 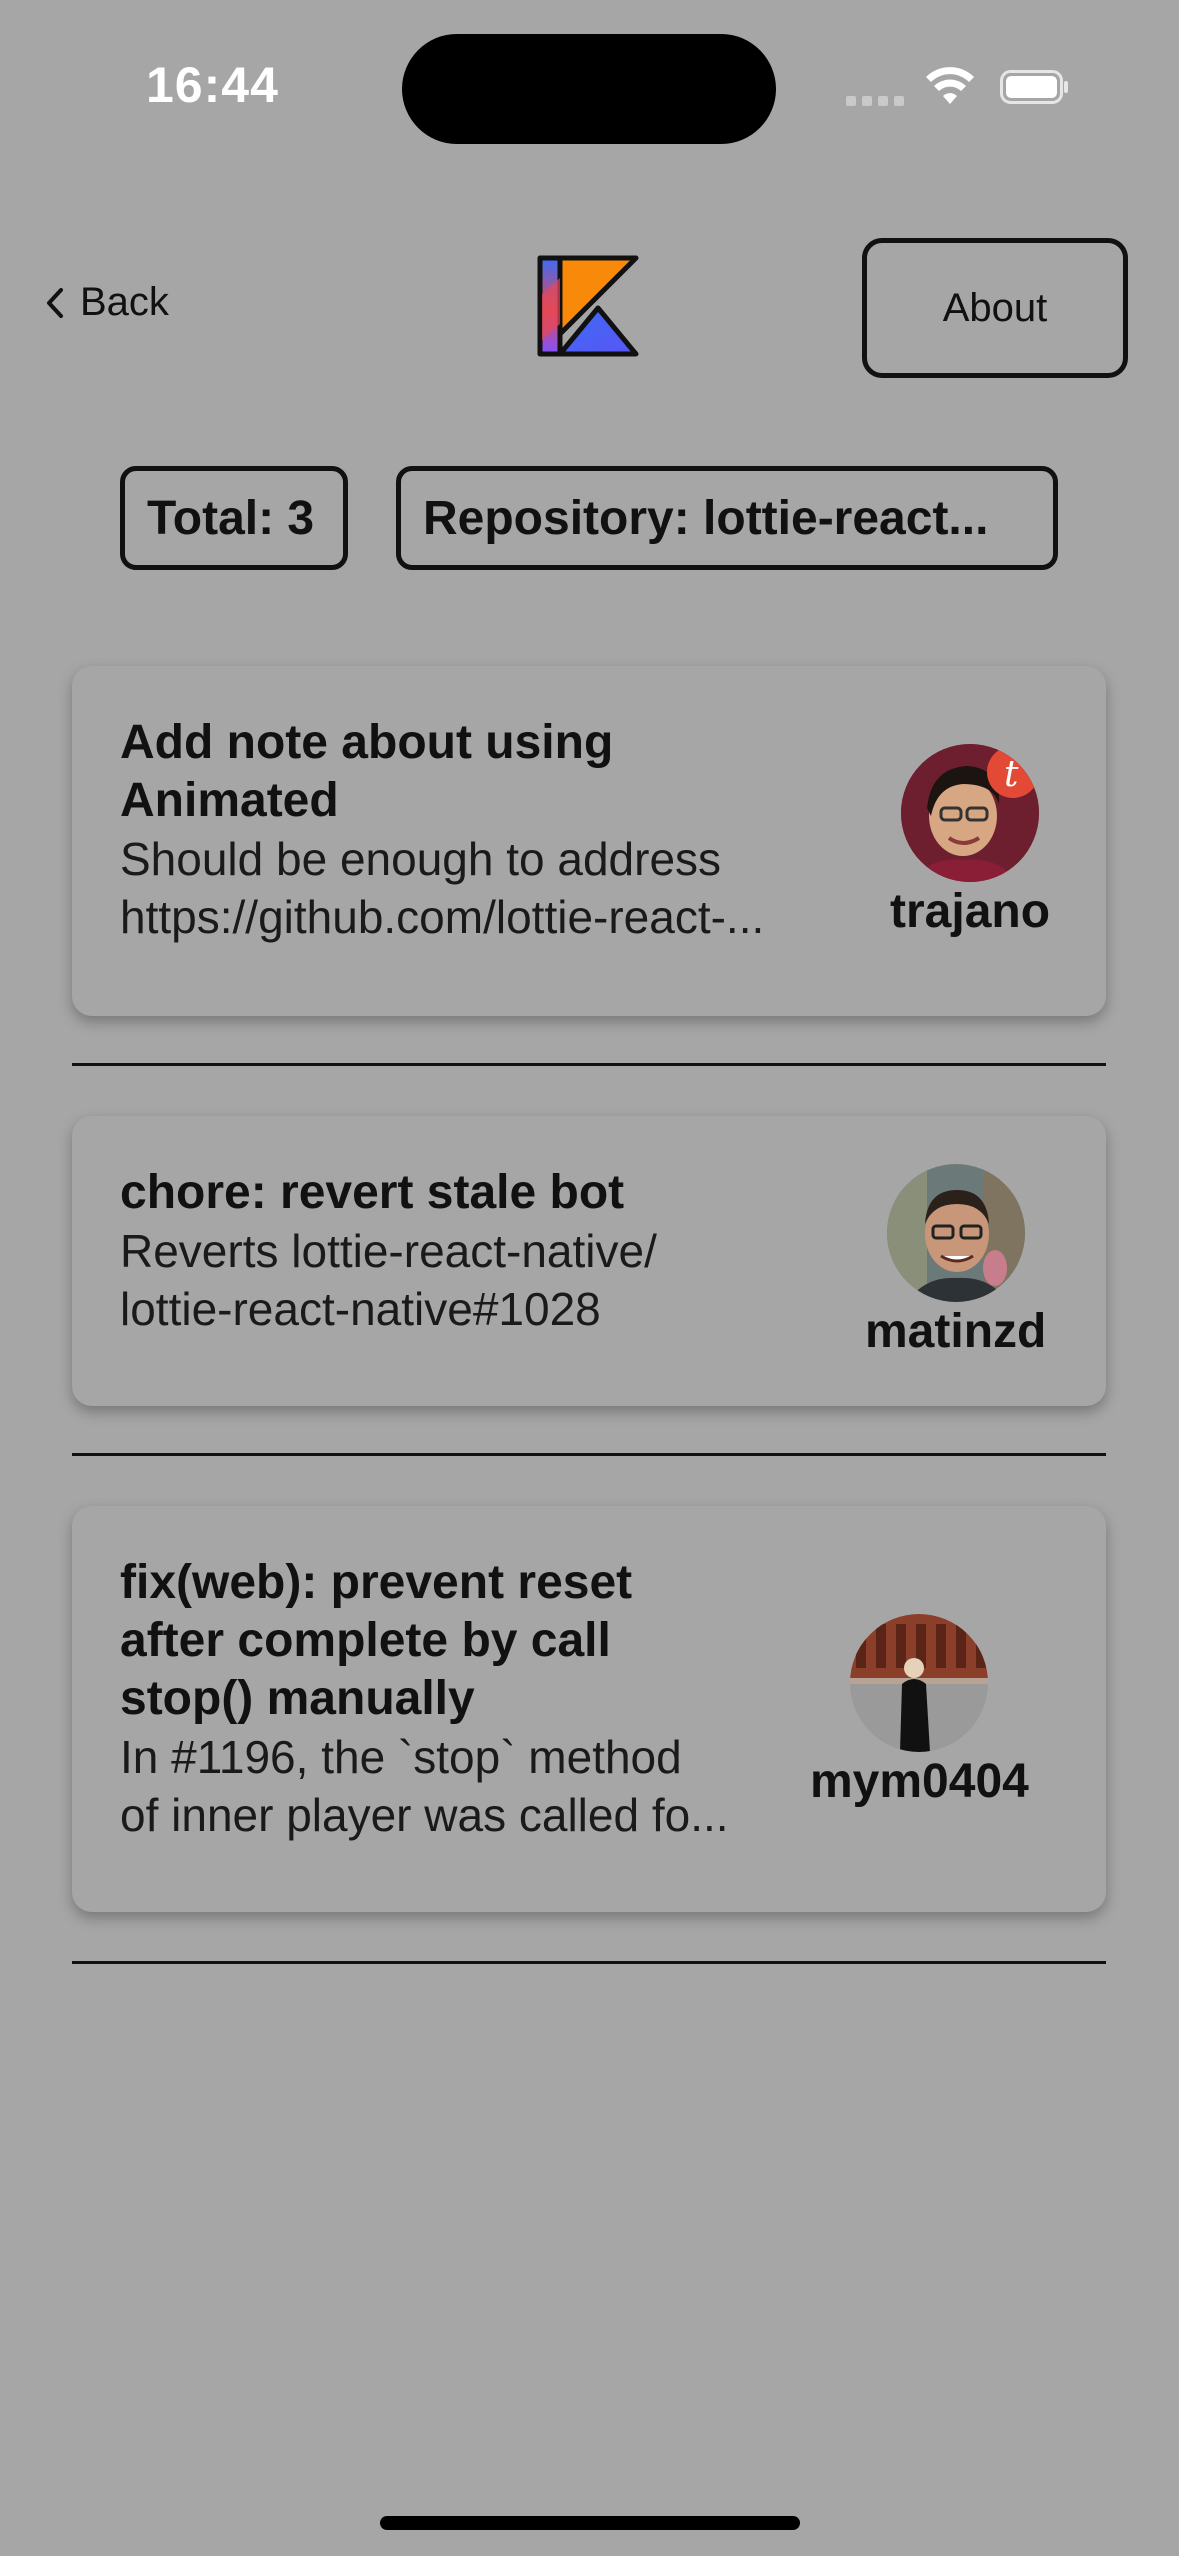 I want to click on back-button: Back, so click(x=106, y=302).